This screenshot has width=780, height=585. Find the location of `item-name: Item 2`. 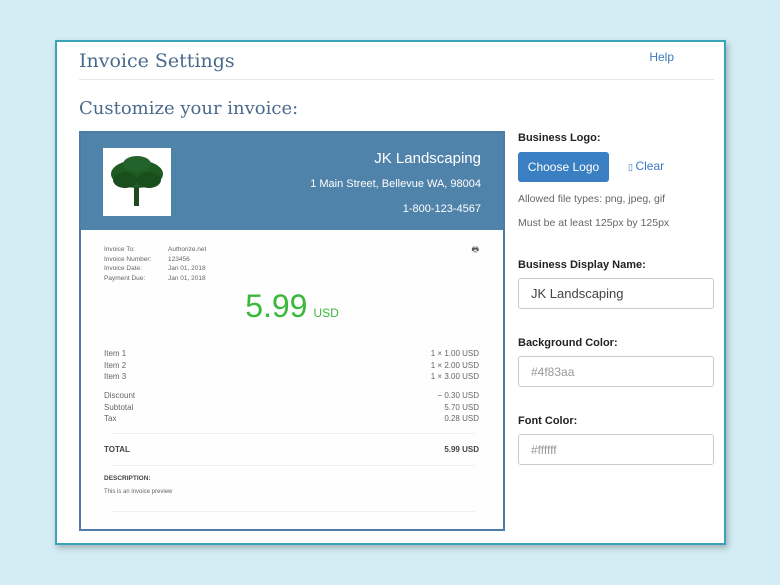

item-name: Item 2 is located at coordinates (115, 365).